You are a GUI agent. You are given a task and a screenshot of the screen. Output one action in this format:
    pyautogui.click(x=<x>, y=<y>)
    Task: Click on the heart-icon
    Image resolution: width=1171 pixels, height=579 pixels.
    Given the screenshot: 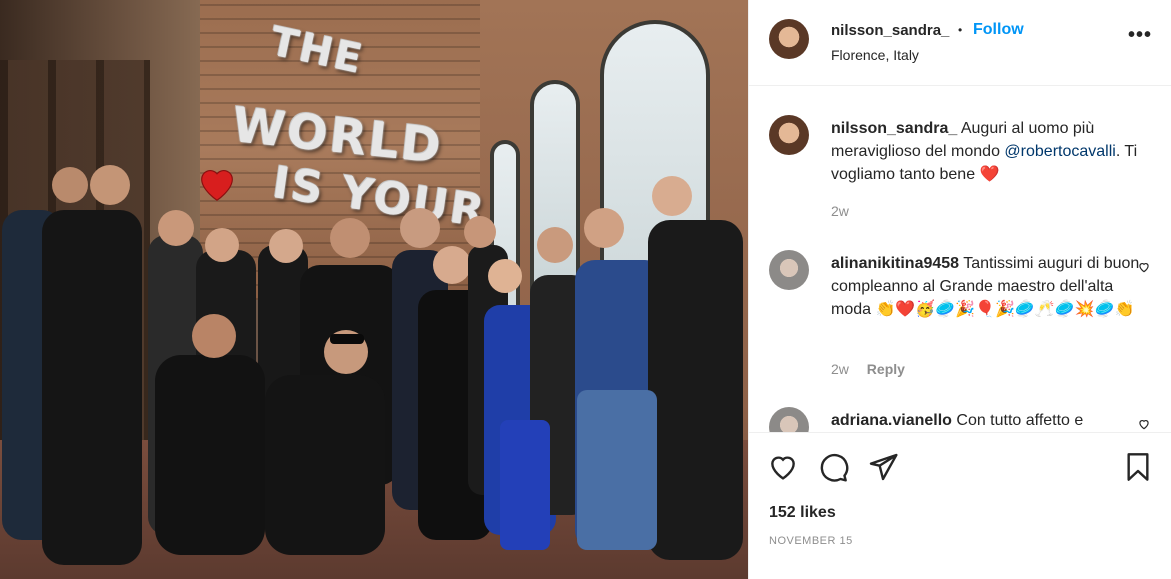 What is the action you would take?
    pyautogui.click(x=783, y=467)
    